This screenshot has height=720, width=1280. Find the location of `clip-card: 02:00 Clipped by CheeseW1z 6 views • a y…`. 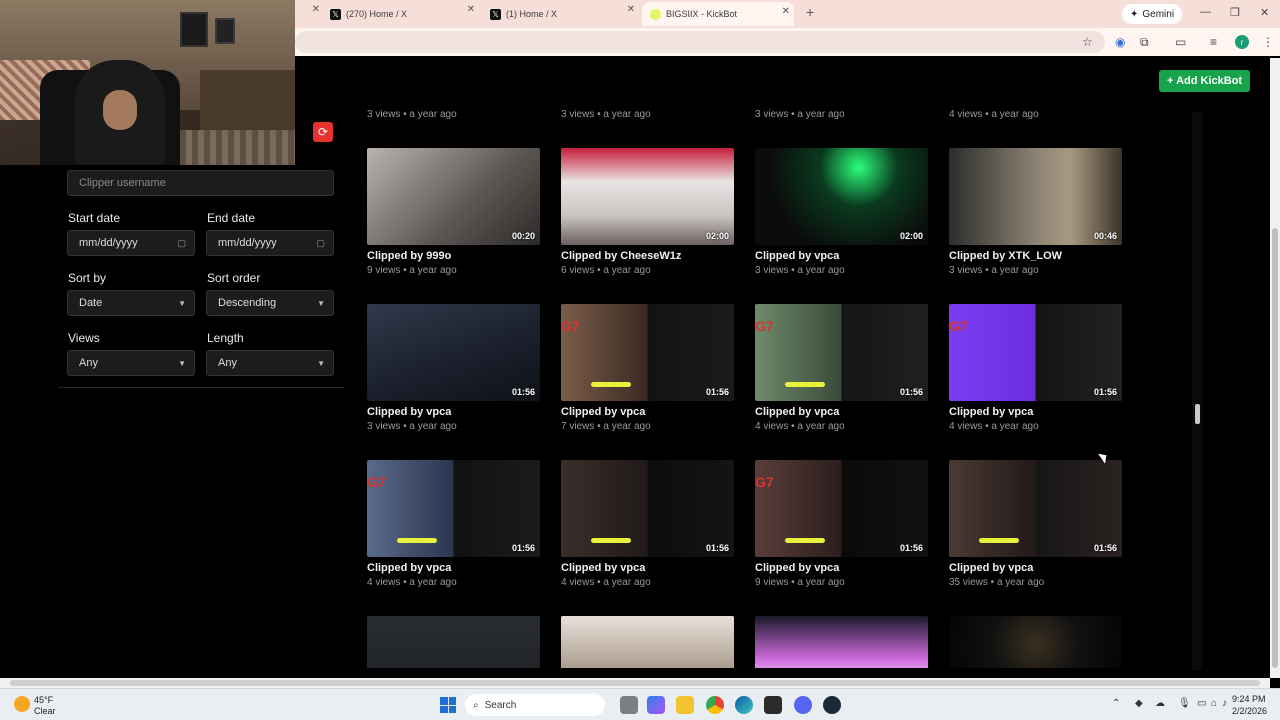

clip-card: 02:00 Clipped by CheeseW1z 6 views • a y… is located at coordinates (647, 212).